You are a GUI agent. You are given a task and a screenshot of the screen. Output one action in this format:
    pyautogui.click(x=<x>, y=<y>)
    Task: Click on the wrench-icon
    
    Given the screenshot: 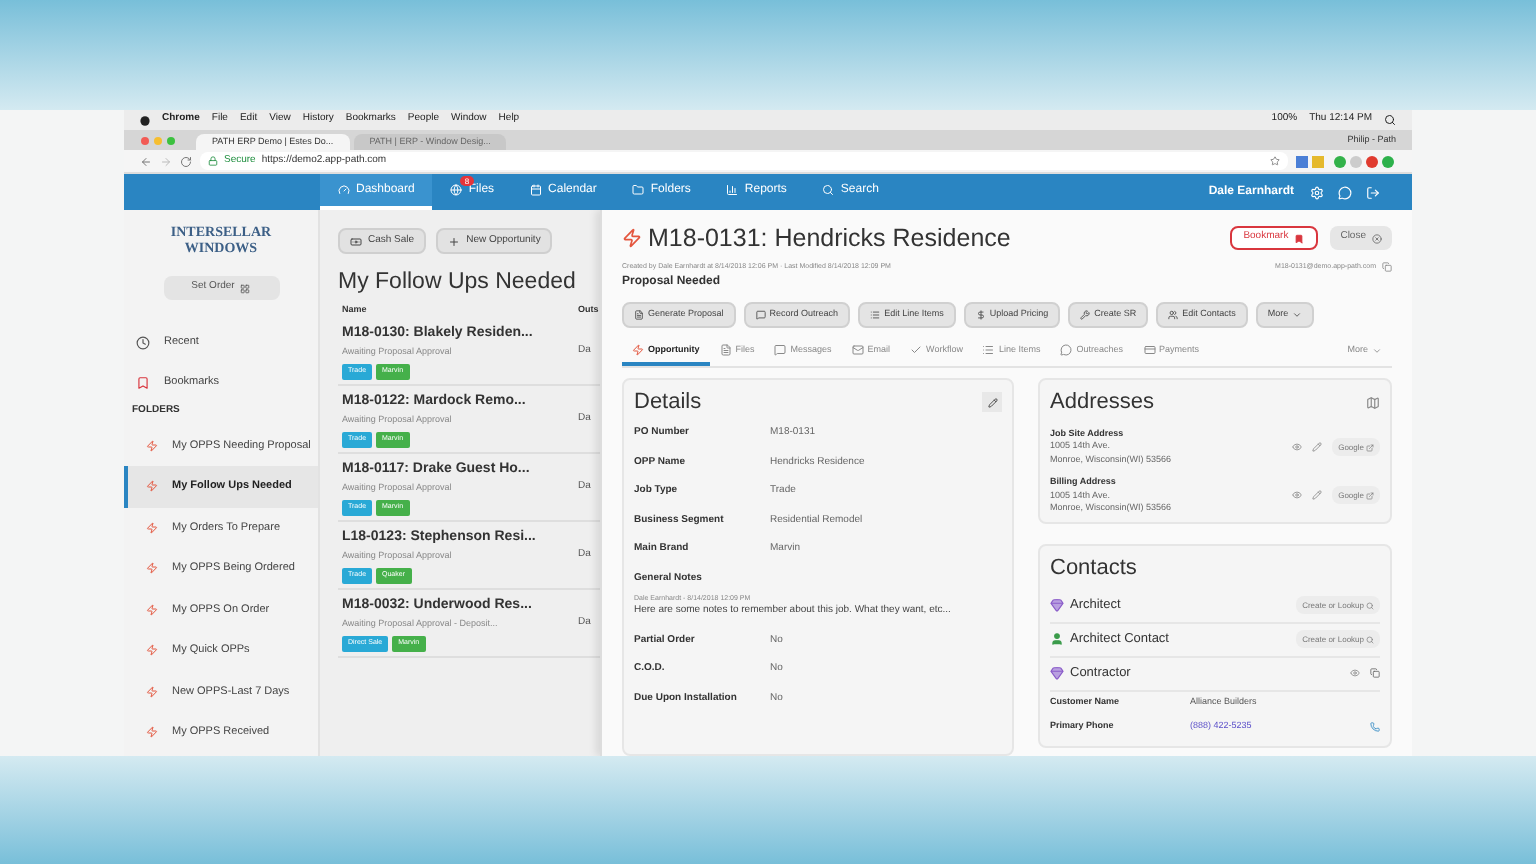 What is the action you would take?
    pyautogui.click(x=1085, y=315)
    